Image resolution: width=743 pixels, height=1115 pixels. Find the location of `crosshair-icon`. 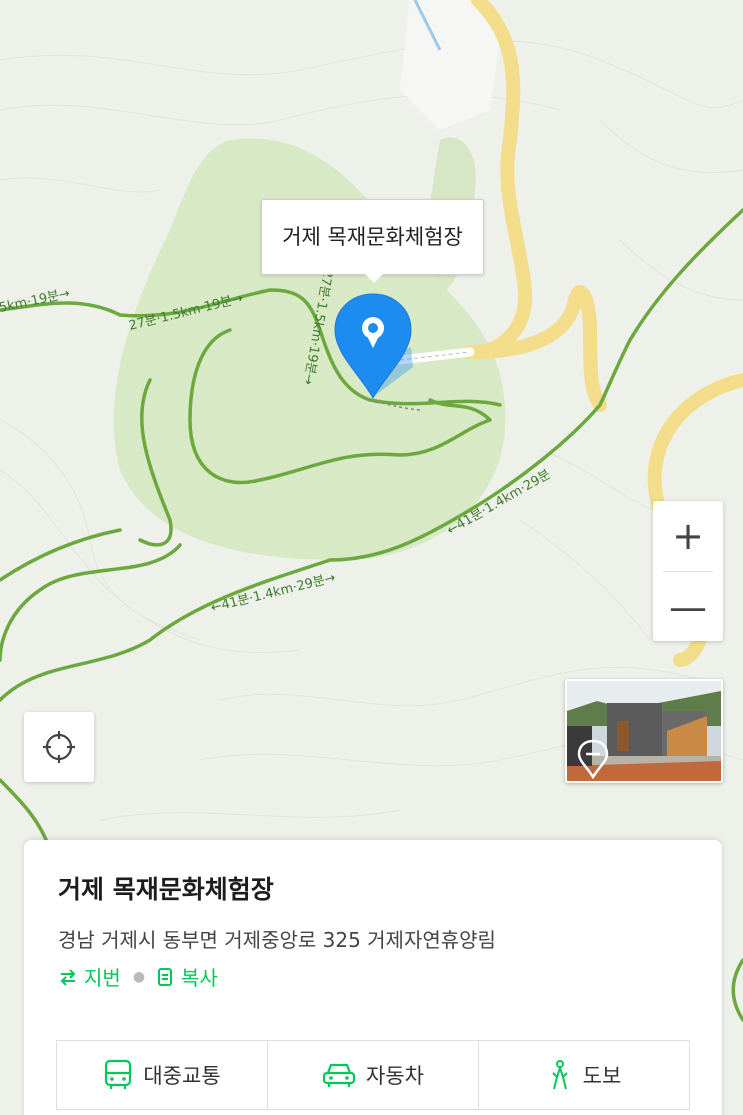

crosshair-icon is located at coordinates (59, 747).